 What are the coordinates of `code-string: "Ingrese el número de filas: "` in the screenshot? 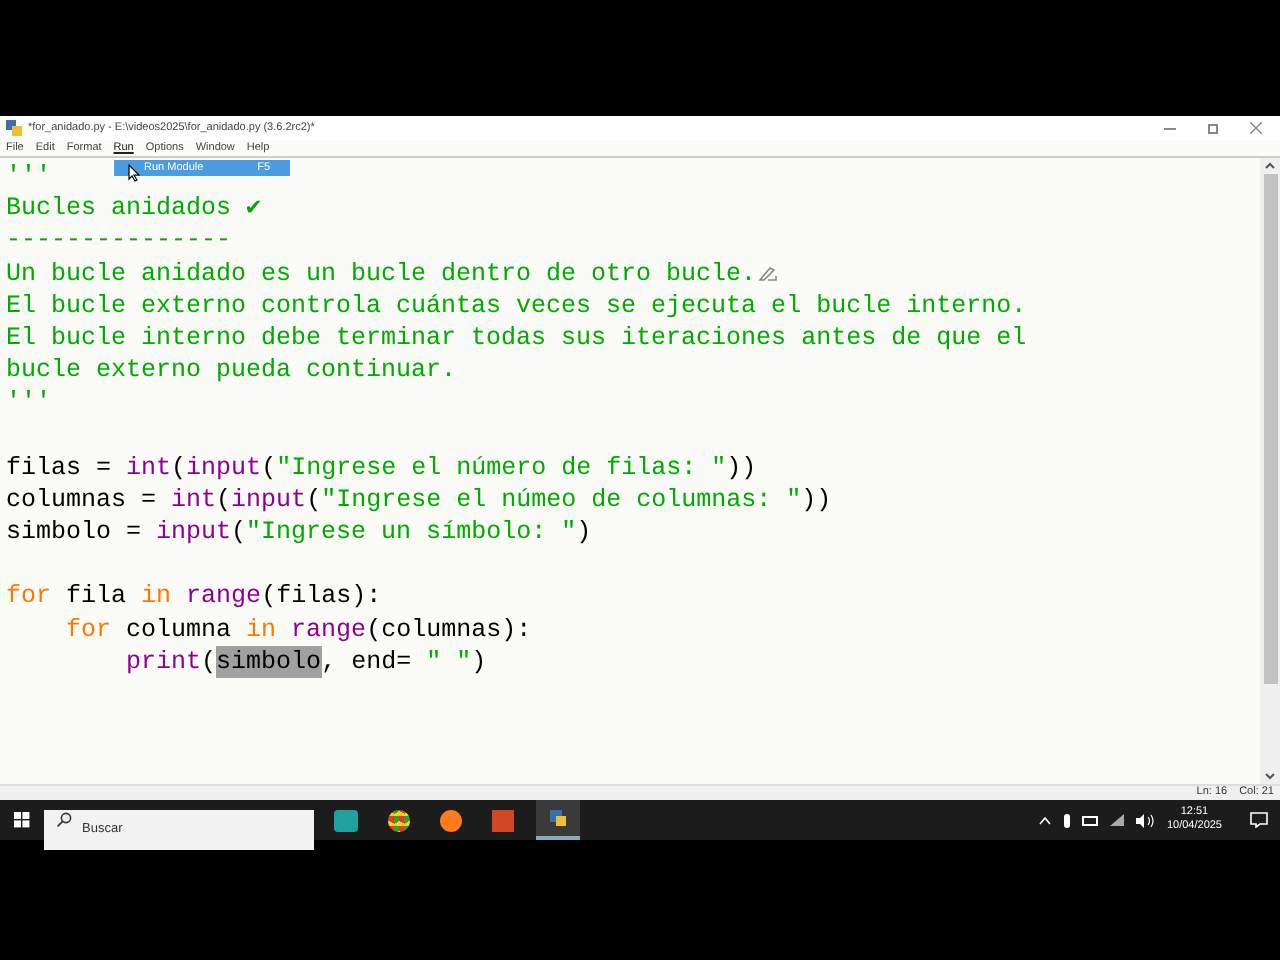 It's located at (501, 467).